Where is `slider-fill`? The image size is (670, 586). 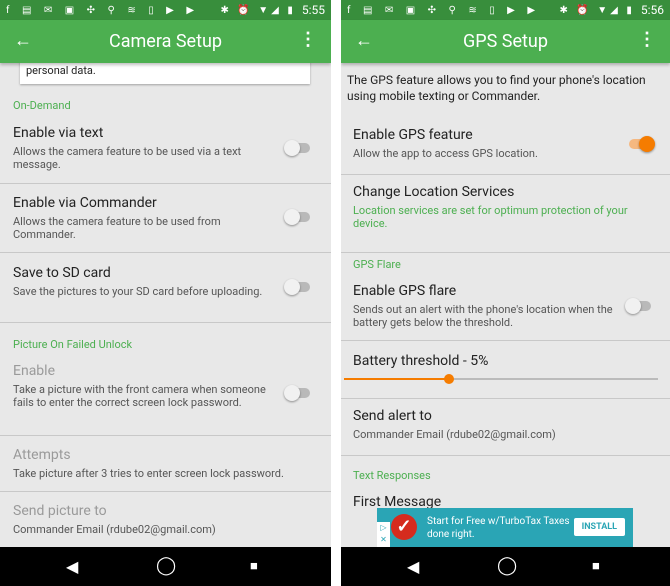 slider-fill is located at coordinates (396, 379).